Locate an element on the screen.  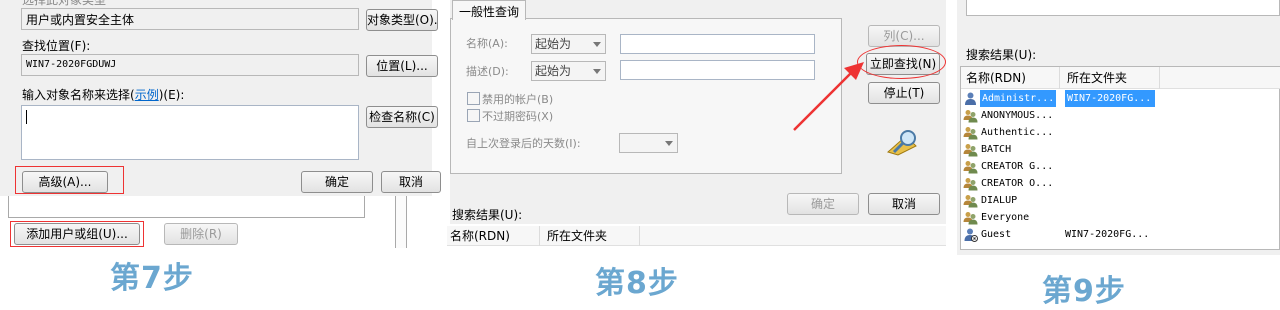
row-name: Everyone is located at coordinates (1005, 217).